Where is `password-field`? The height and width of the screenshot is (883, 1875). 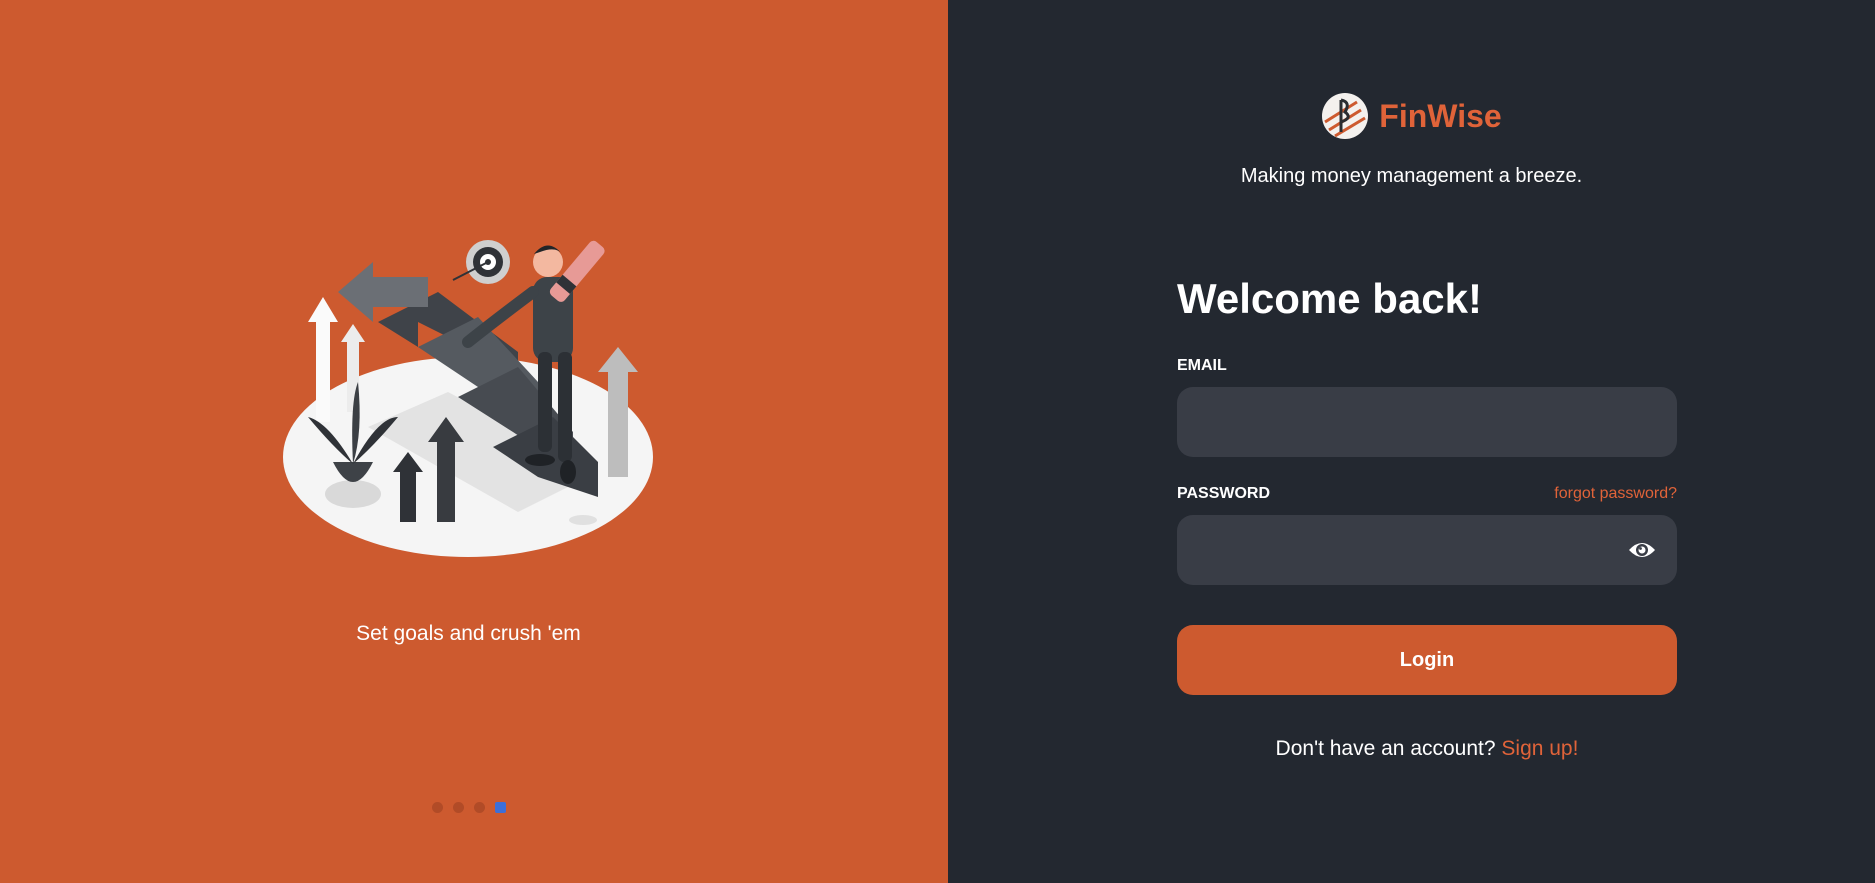
password-field is located at coordinates (1427, 550).